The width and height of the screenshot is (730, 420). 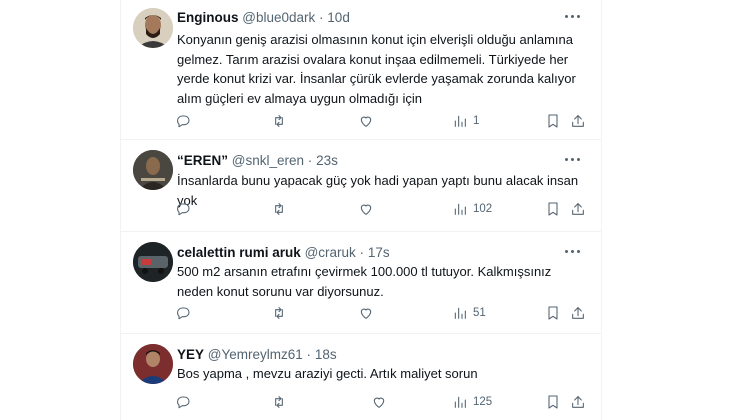 What do you see at coordinates (469, 313) in the screenshot?
I see `views-button: 51` at bounding box center [469, 313].